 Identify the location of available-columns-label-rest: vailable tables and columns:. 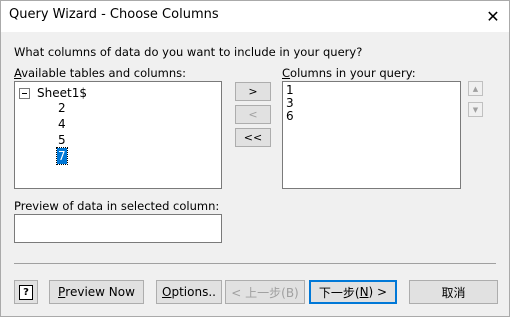
(103, 73).